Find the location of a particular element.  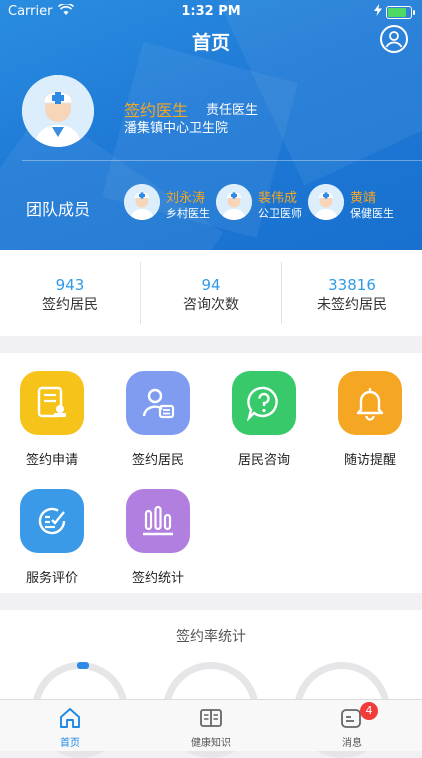

stat-label: 未签约居民 is located at coordinates (352, 305).